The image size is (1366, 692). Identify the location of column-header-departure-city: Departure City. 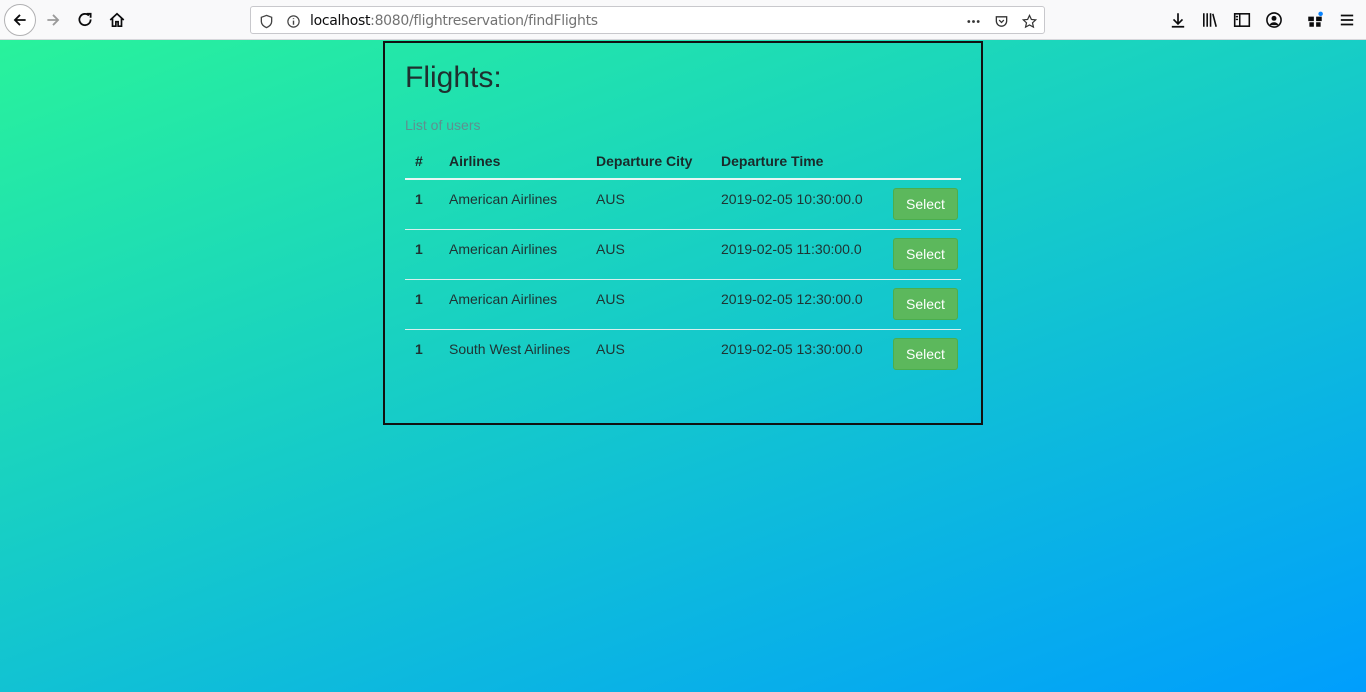
(648, 162).